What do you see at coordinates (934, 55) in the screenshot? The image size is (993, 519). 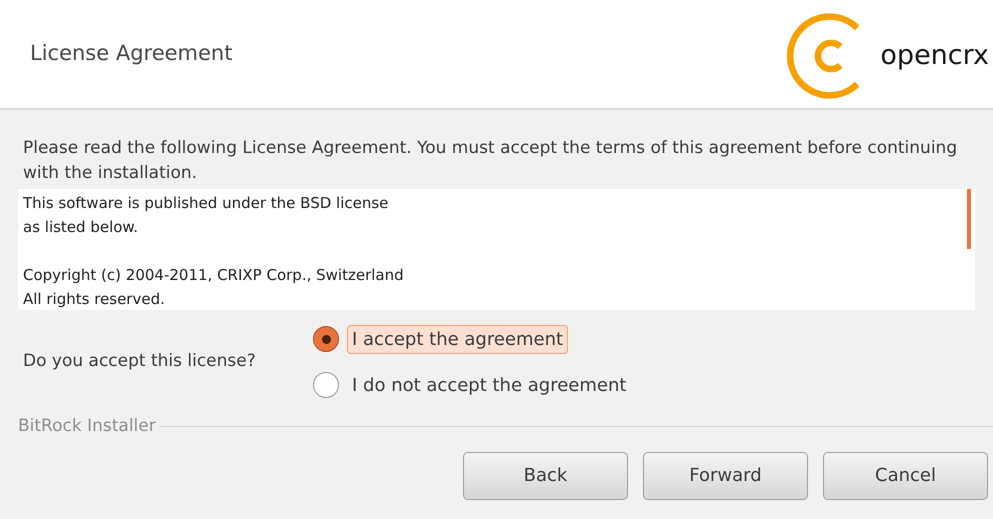 I see `logo-text: opencrx` at bounding box center [934, 55].